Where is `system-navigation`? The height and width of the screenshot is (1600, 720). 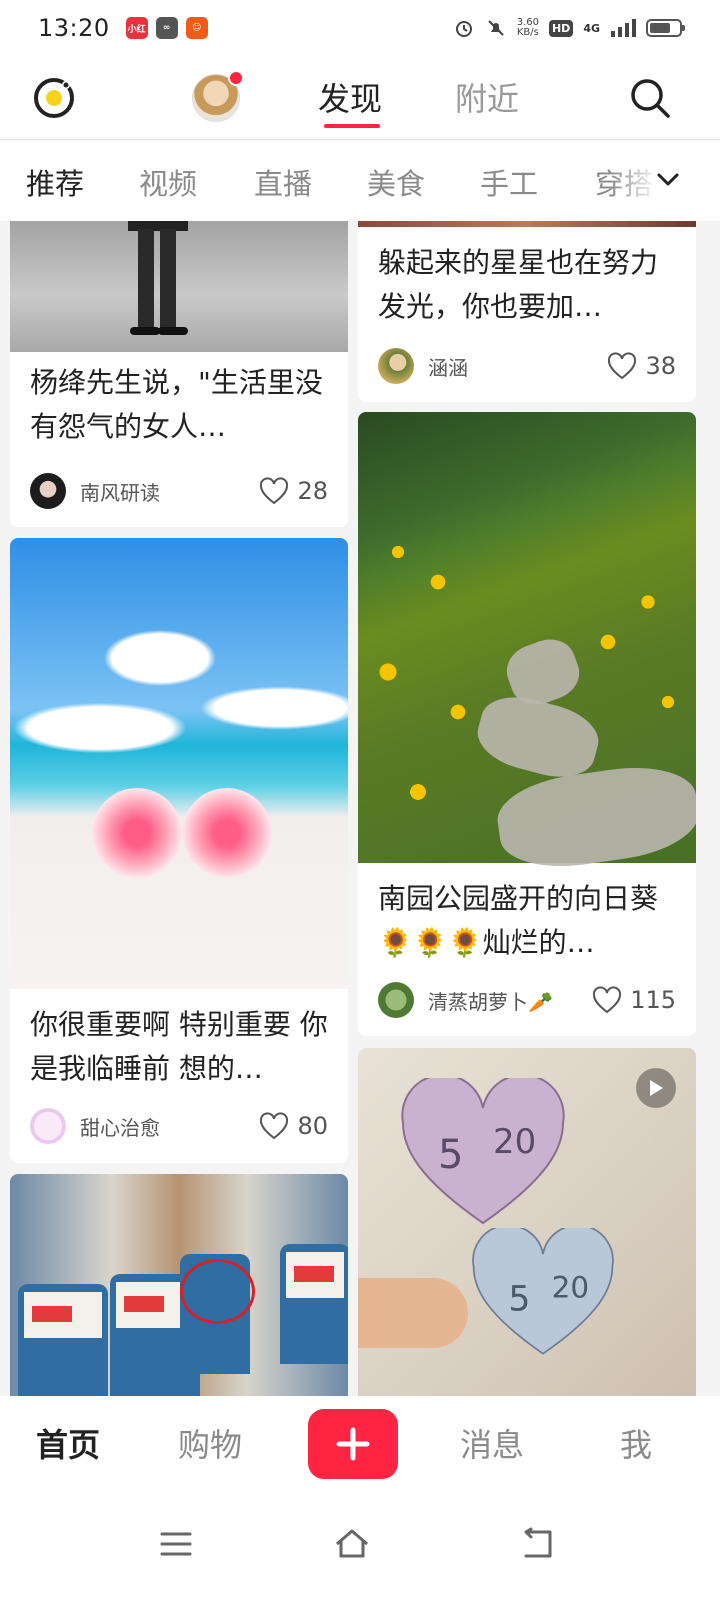 system-navigation is located at coordinates (360, 1546).